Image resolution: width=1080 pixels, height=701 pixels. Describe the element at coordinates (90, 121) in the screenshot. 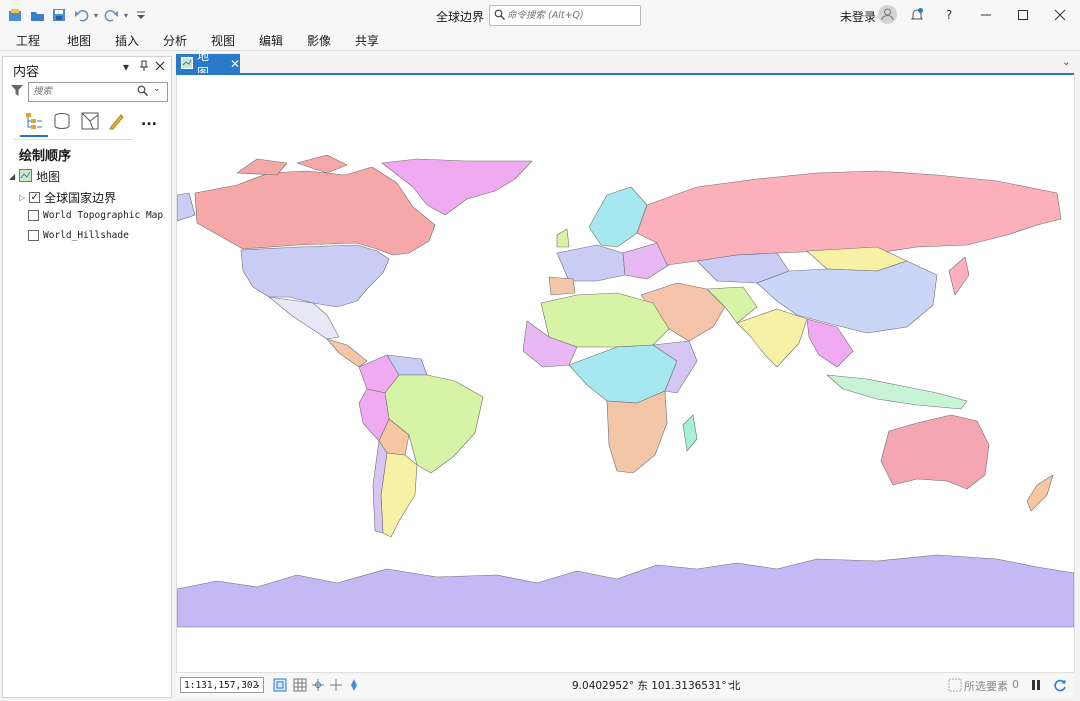

I see `list-by-selection-icon` at that location.